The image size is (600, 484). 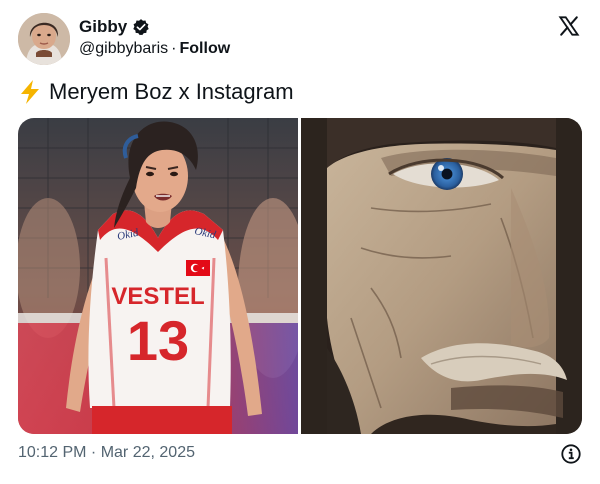 I want to click on post-header: Gibby @gibbybaris · Follow, so click(x=300, y=39).